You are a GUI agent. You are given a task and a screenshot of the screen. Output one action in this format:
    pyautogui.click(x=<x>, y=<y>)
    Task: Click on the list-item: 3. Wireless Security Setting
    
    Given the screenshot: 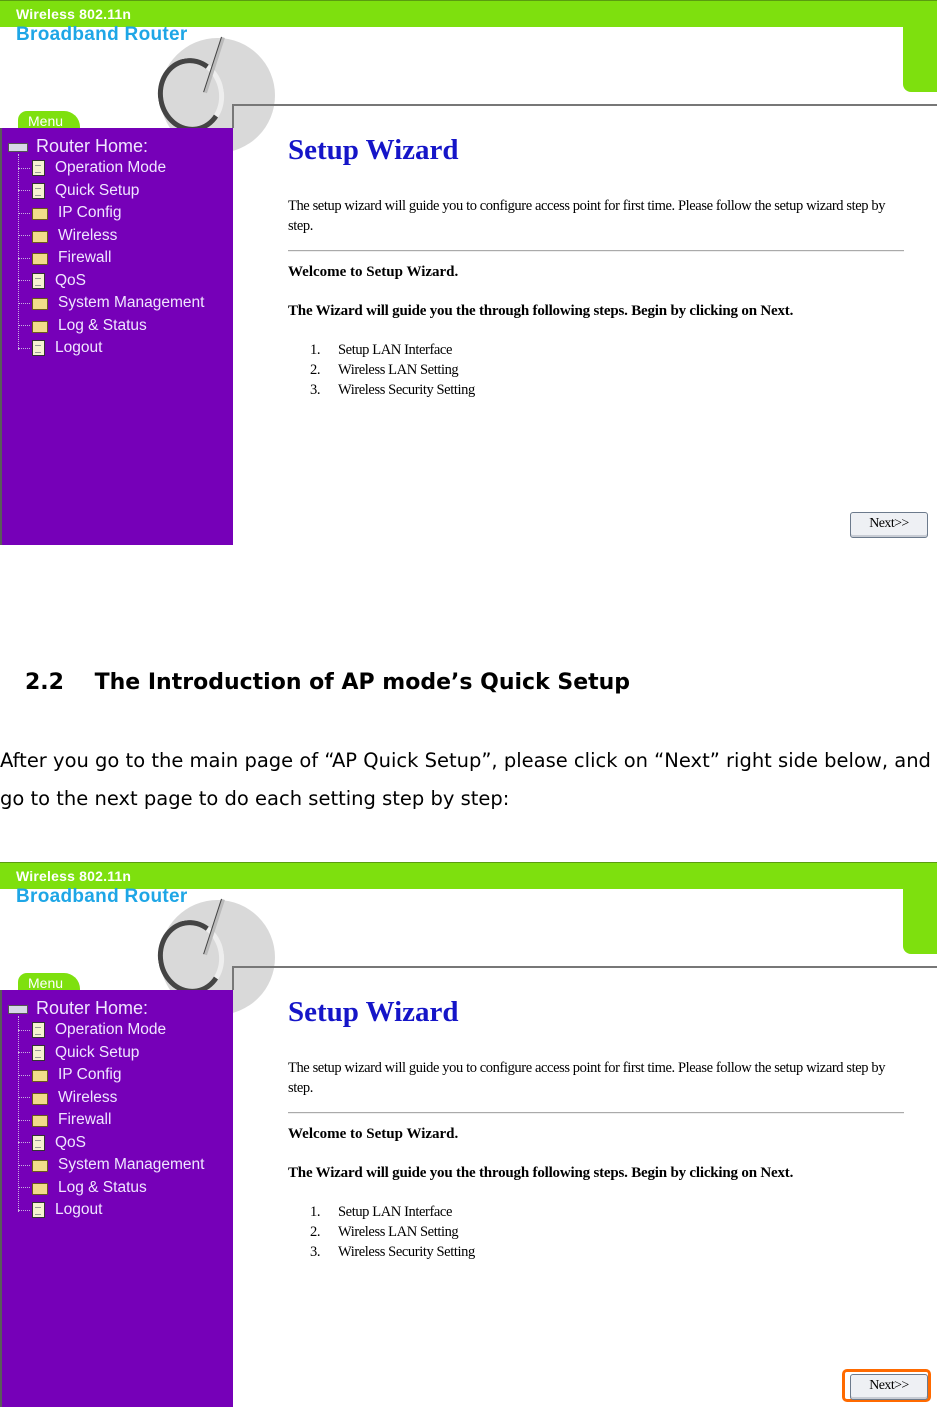 What is the action you would take?
    pyautogui.click(x=609, y=390)
    